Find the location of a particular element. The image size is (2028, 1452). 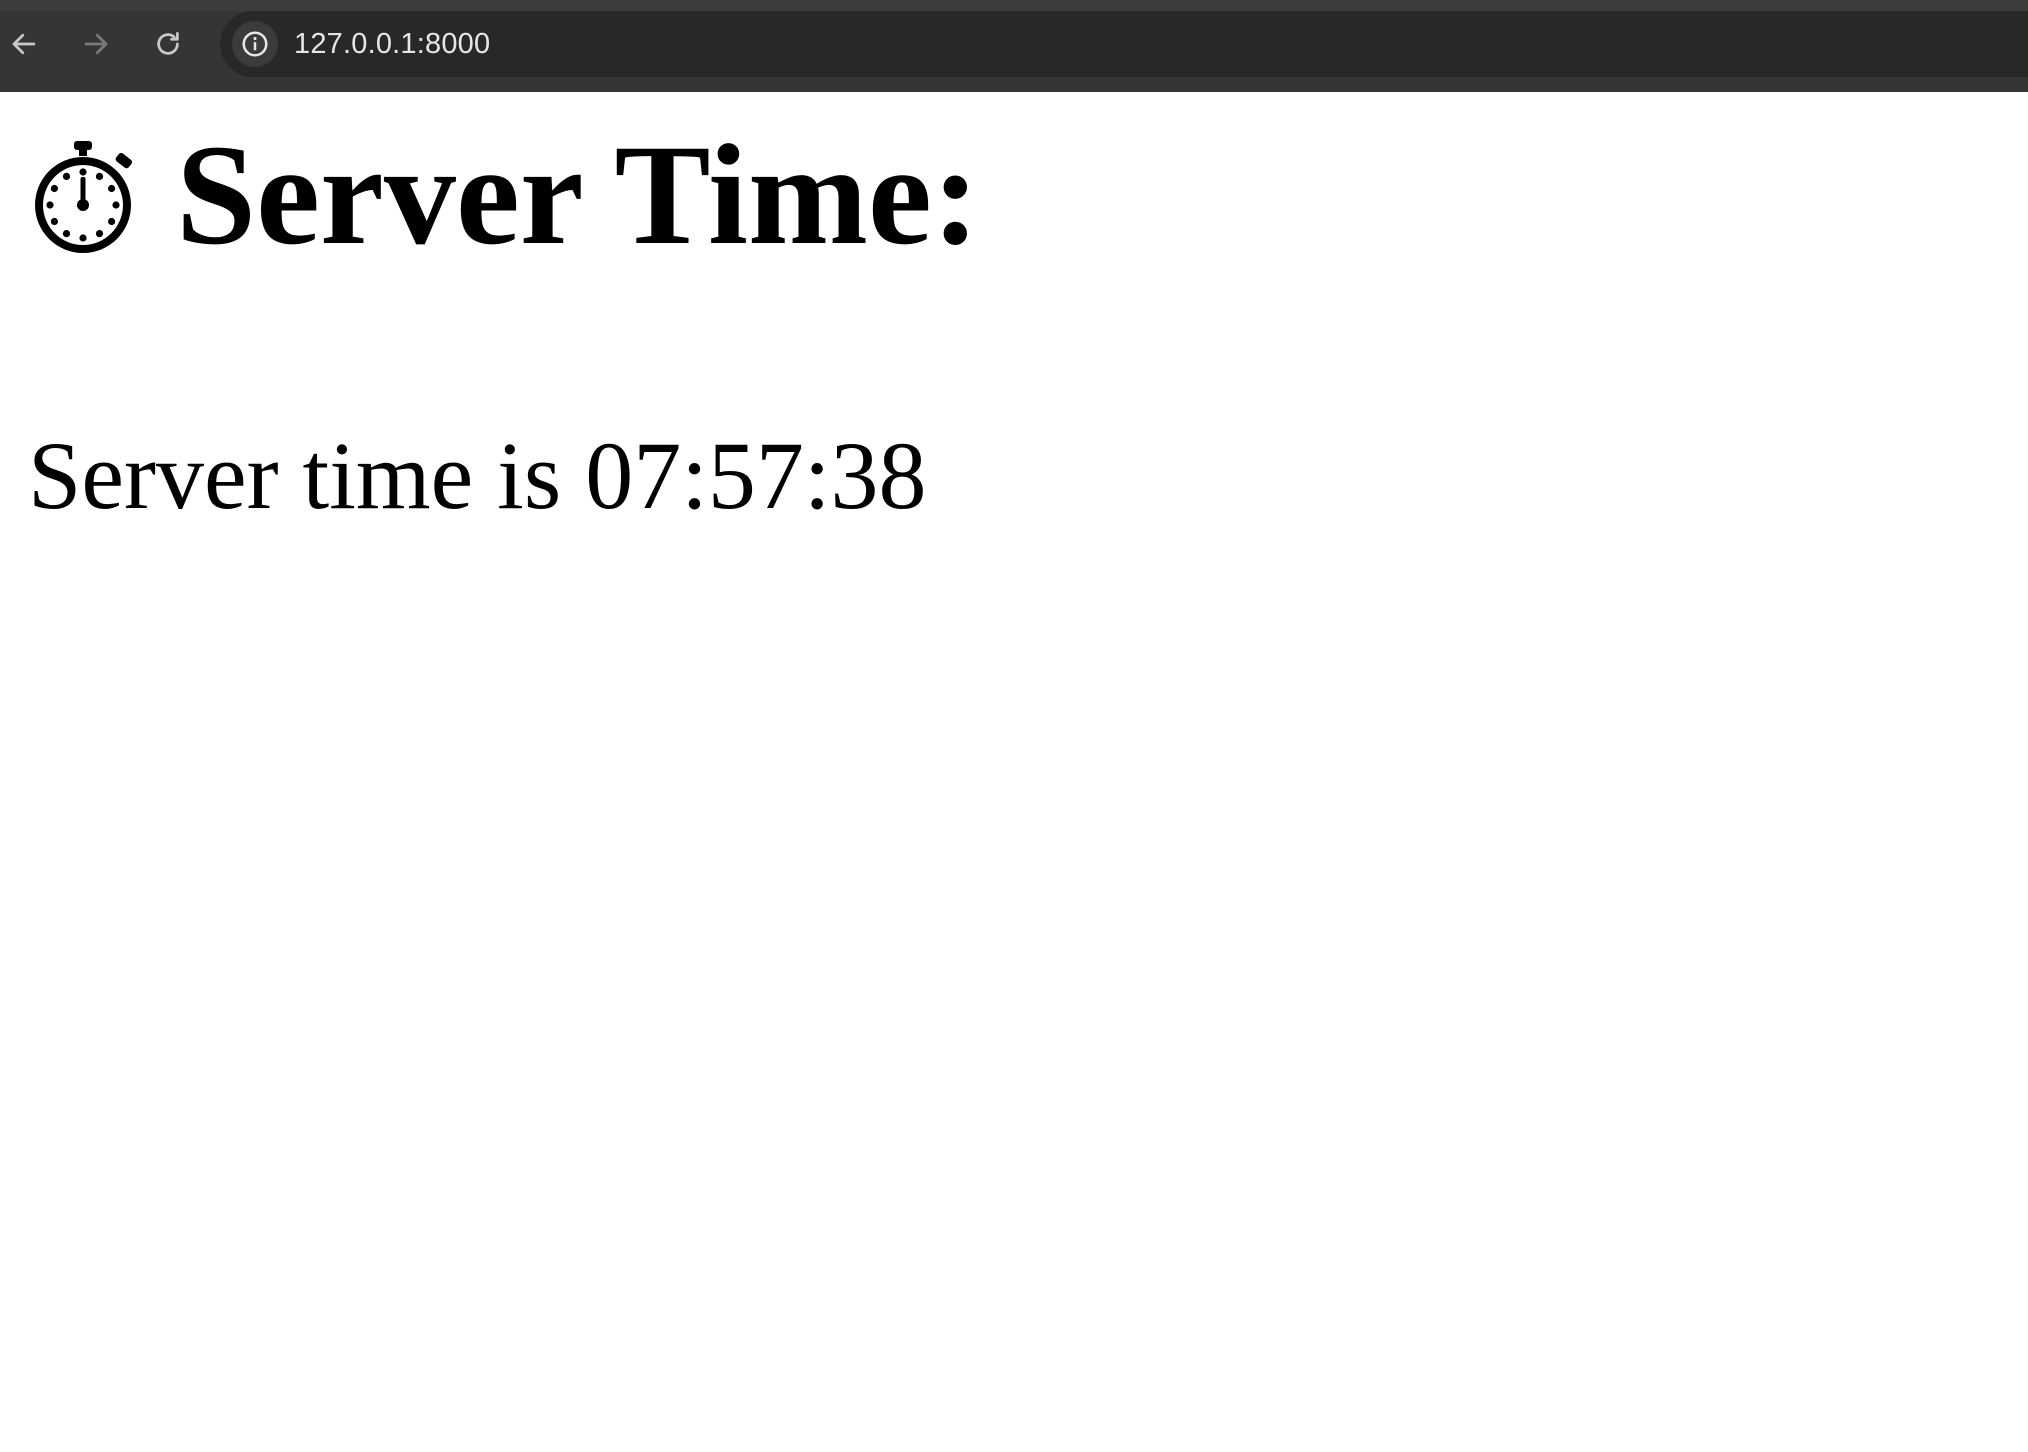

back-button is located at coordinates (24, 44).